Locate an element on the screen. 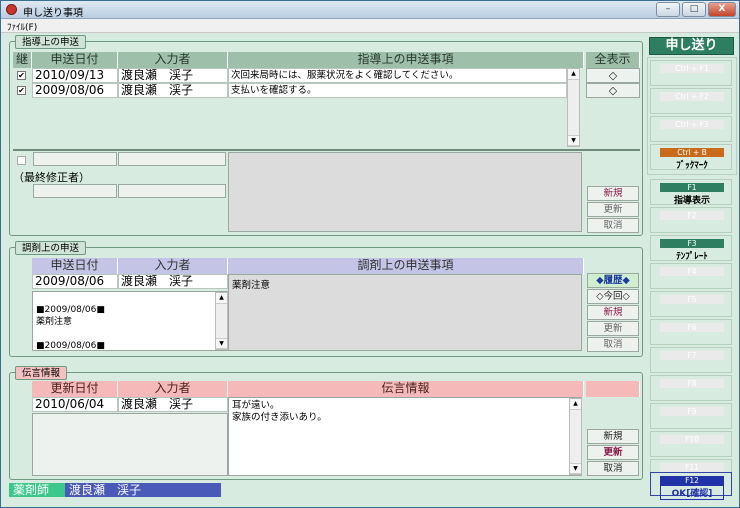 The width and height of the screenshot is (740, 508). message-header-author: 入力者 is located at coordinates (173, 389).